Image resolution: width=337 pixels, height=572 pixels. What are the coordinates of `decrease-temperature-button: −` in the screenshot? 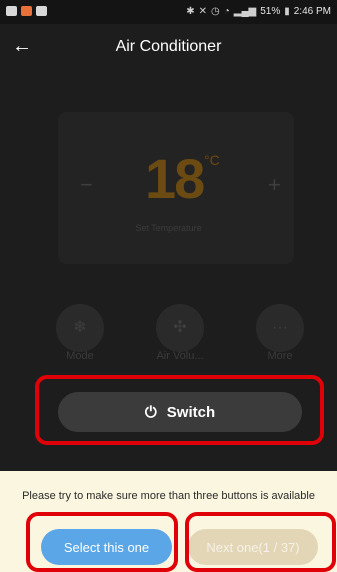 It's located at (86, 185).